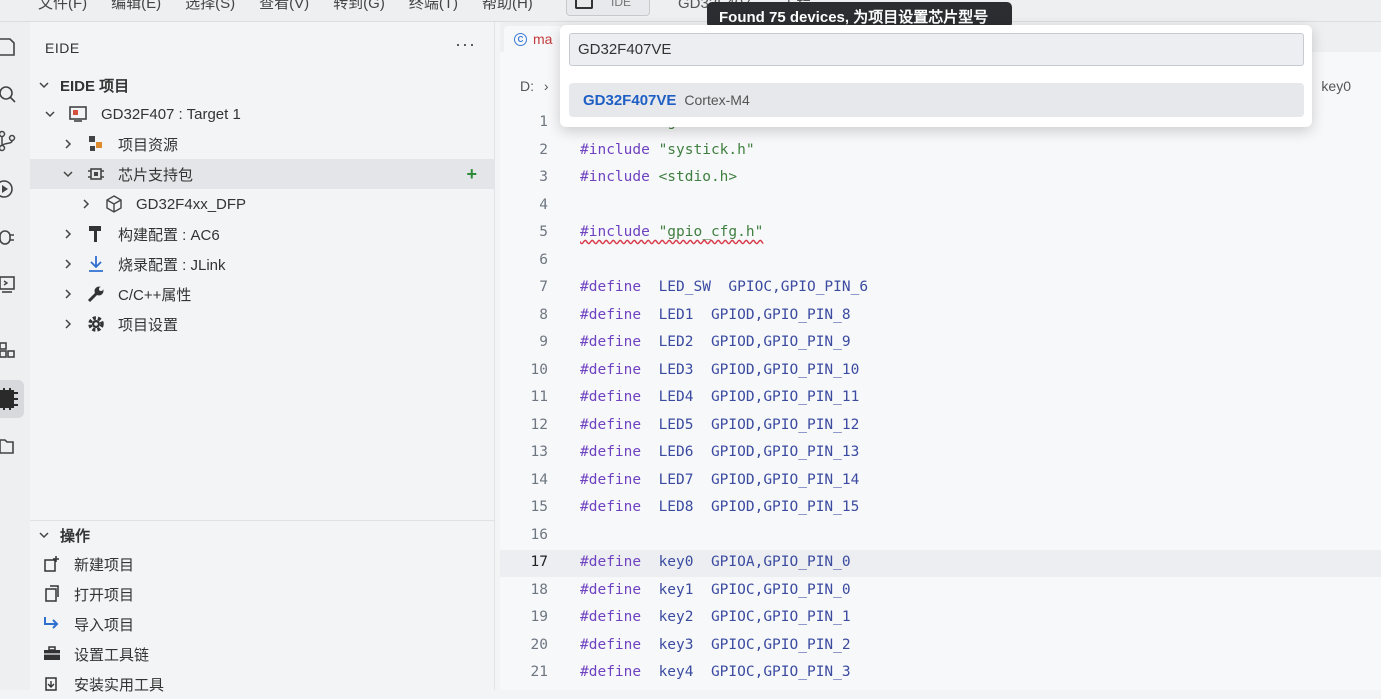 Image resolution: width=1381 pixels, height=699 pixels. I want to click on device-search-input, so click(936, 49).